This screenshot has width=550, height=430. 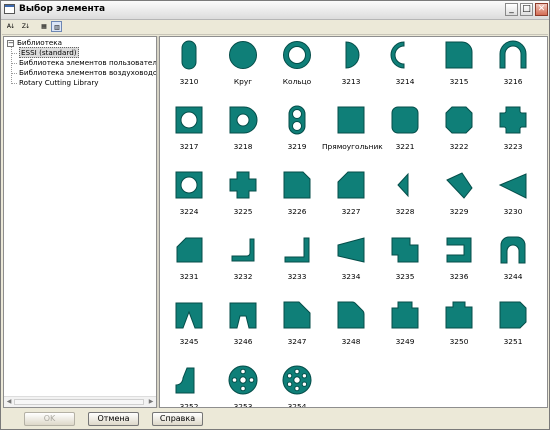 I want to click on gallery-item: 3224, so click(x=189, y=199).